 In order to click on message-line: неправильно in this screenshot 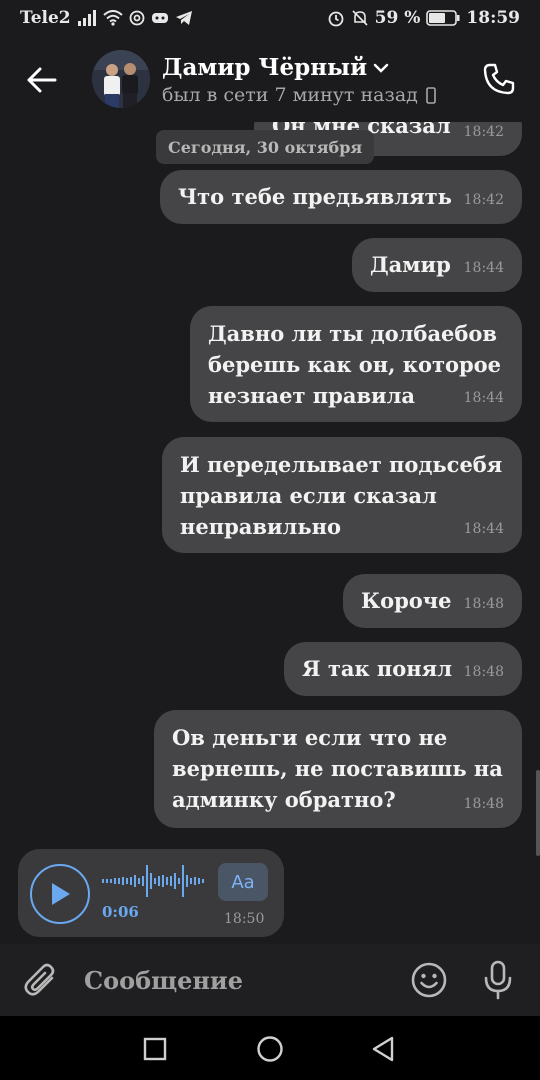, I will do `click(260, 526)`.